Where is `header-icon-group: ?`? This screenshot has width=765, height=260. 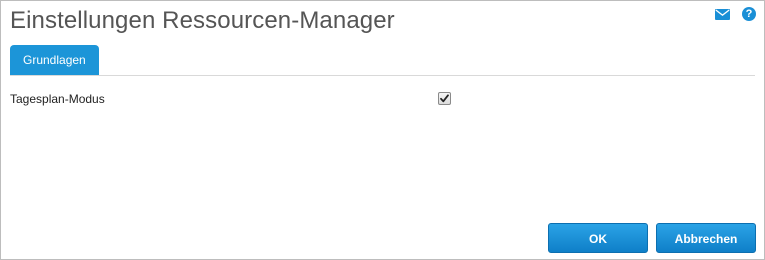
header-icon-group: ? is located at coordinates (735, 14).